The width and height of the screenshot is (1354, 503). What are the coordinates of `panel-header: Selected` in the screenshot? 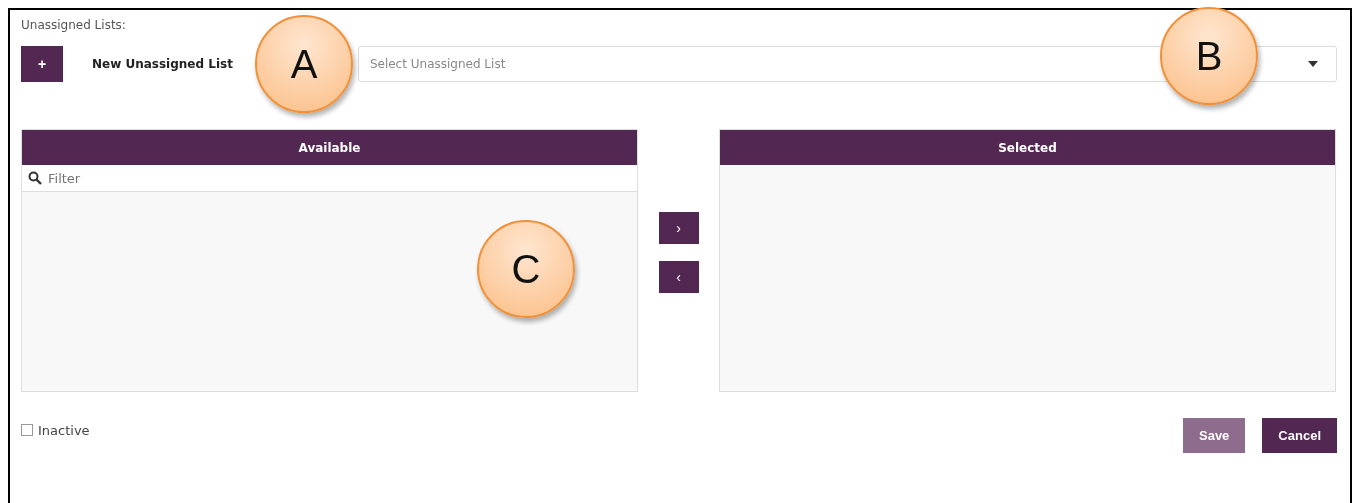 It's located at (1027, 147).